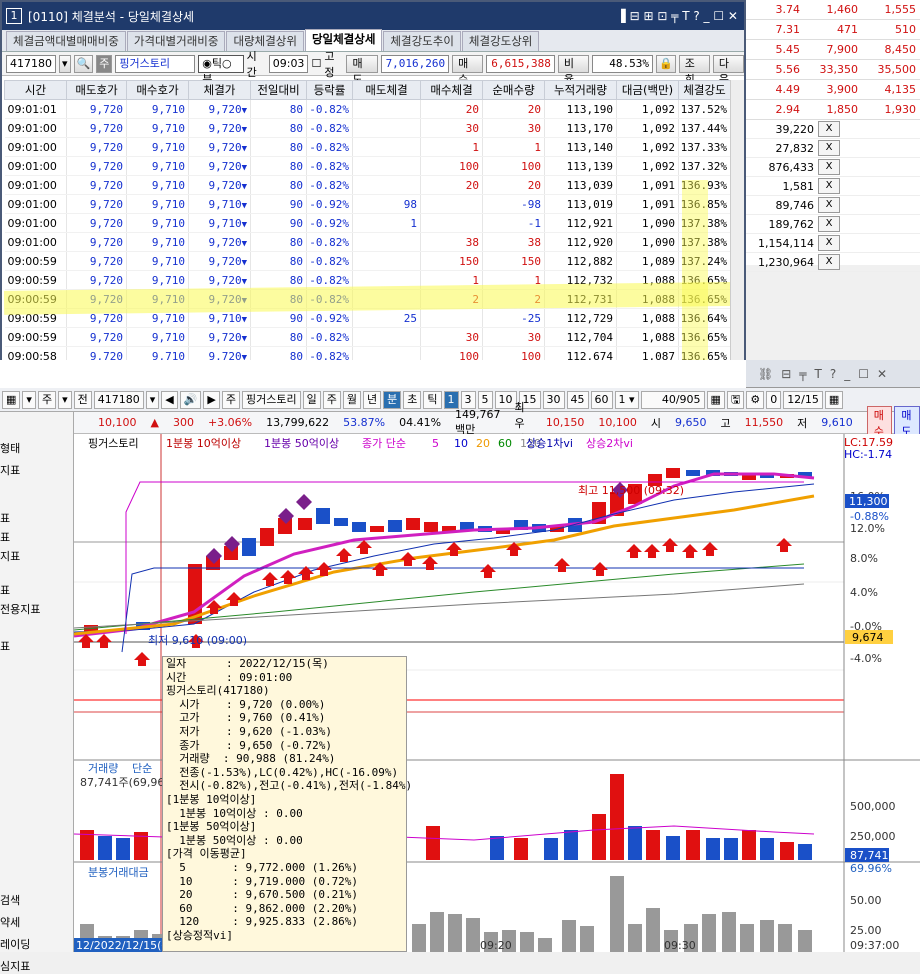 The width and height of the screenshot is (920, 974). Describe the element at coordinates (343, 40) in the screenshot. I see `tab-item: 당일체결상세` at that location.